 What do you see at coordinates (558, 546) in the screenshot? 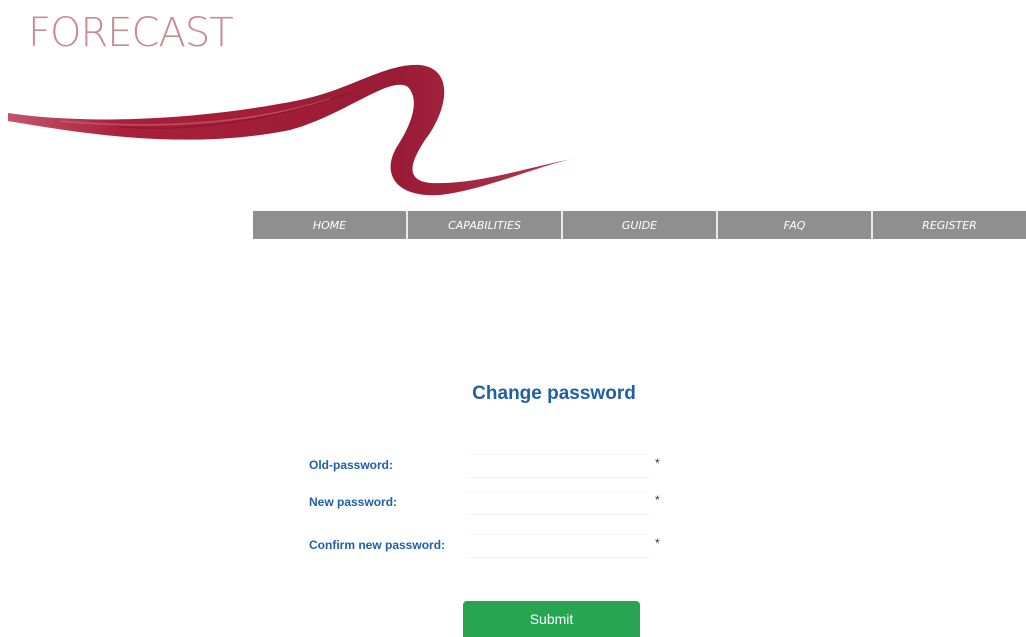
I see `confirm-password-input` at bounding box center [558, 546].